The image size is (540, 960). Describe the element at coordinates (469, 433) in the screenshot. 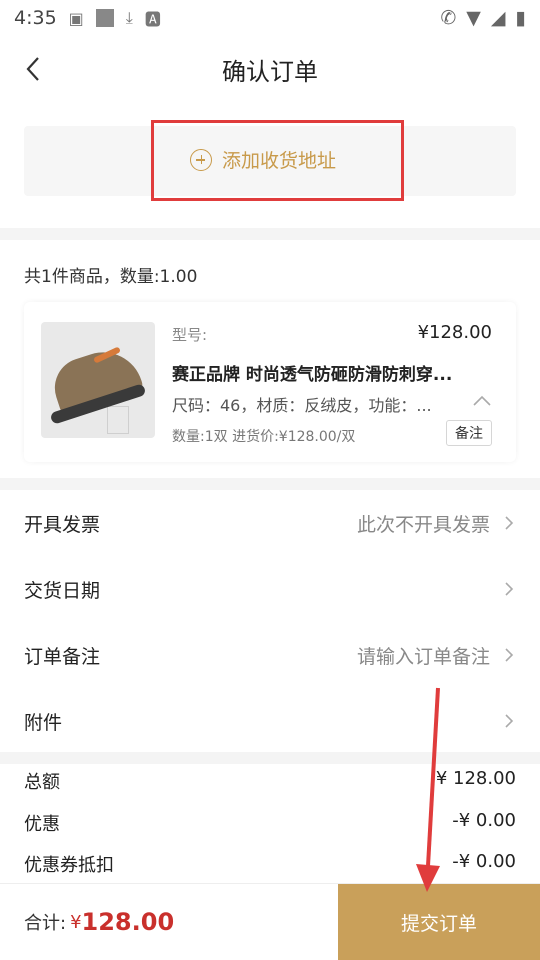

I see `item-note-button: 备注` at that location.